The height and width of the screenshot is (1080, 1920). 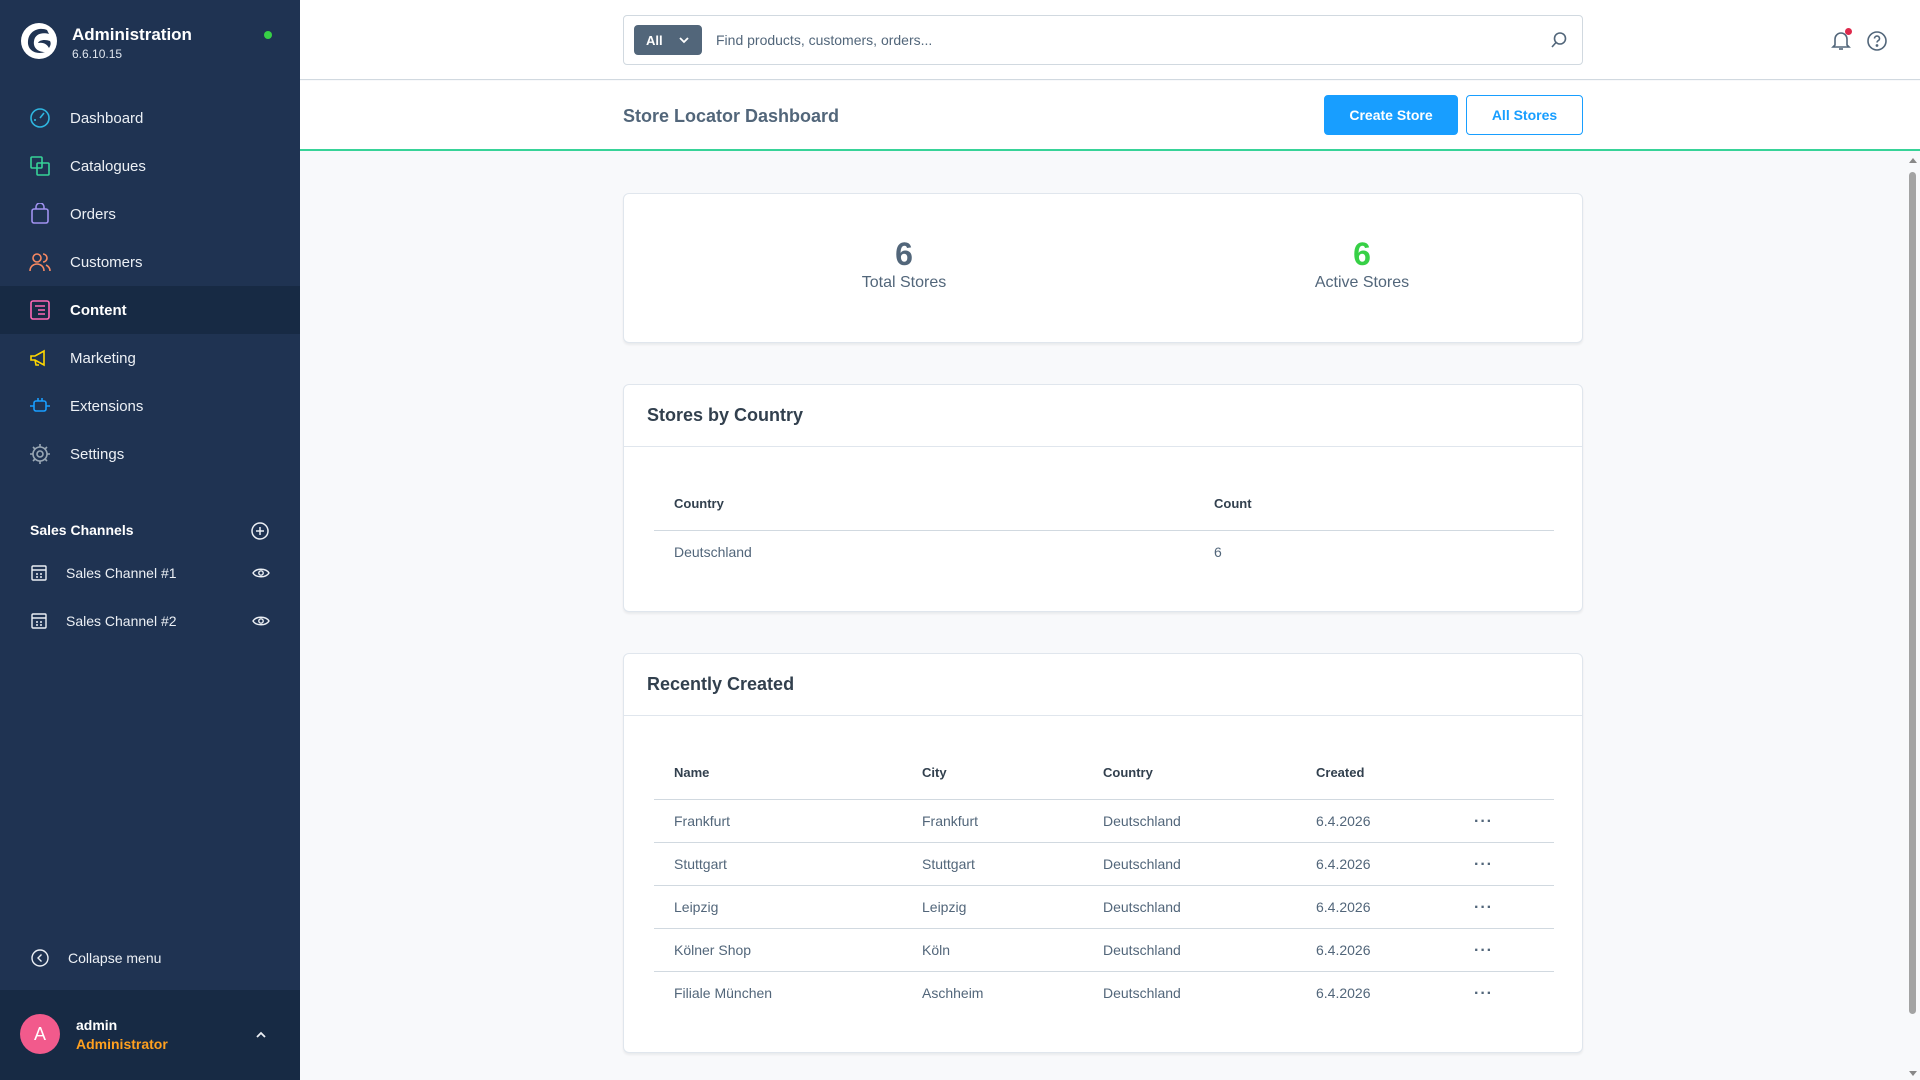 What do you see at coordinates (654, 40) in the screenshot?
I see `search-type-label: All` at bounding box center [654, 40].